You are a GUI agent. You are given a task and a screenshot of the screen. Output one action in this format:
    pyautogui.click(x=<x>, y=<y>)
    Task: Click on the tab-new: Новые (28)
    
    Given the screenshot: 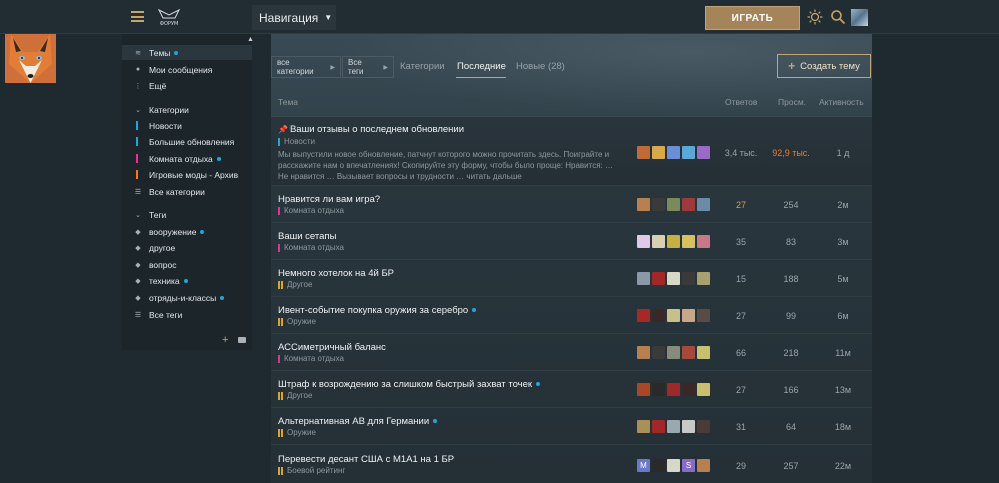 What is the action you would take?
    pyautogui.click(x=540, y=66)
    